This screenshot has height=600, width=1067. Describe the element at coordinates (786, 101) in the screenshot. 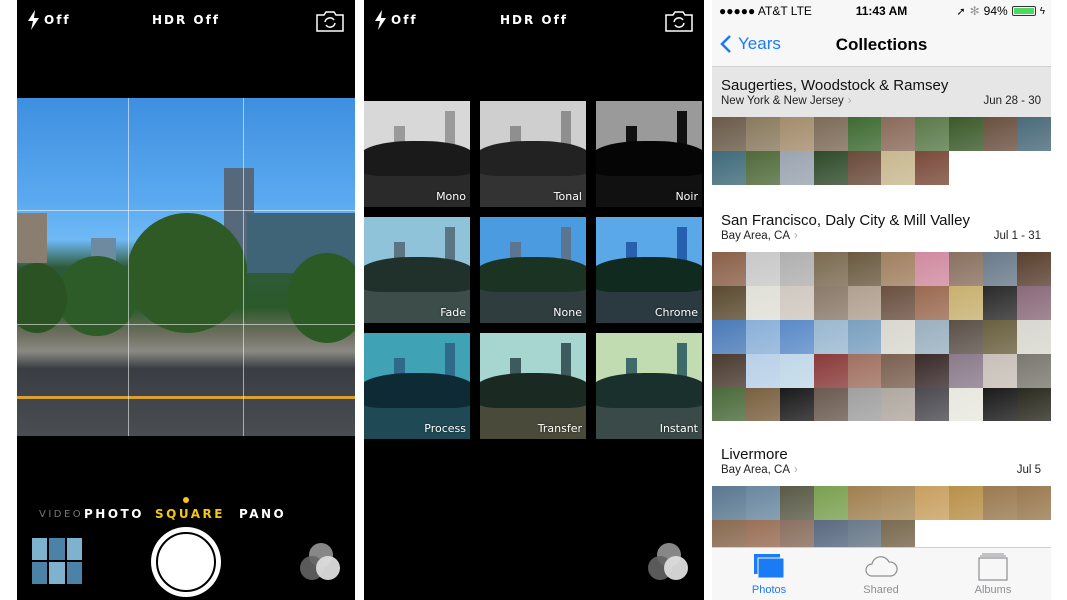

I see `collection-location: New York & New Jersey ›` at that location.